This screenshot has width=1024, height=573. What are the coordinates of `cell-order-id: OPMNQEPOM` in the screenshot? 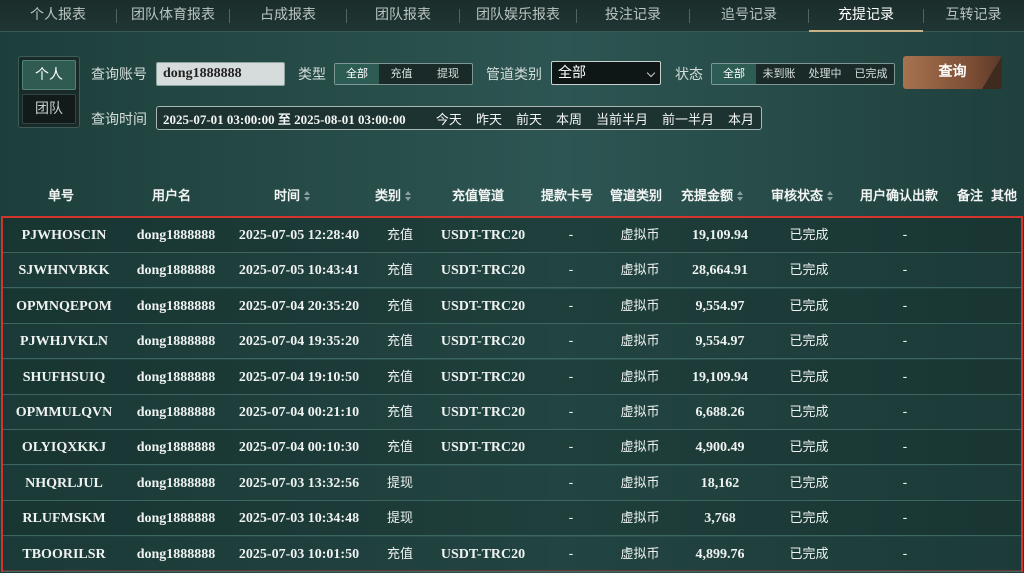 It's located at (64, 306).